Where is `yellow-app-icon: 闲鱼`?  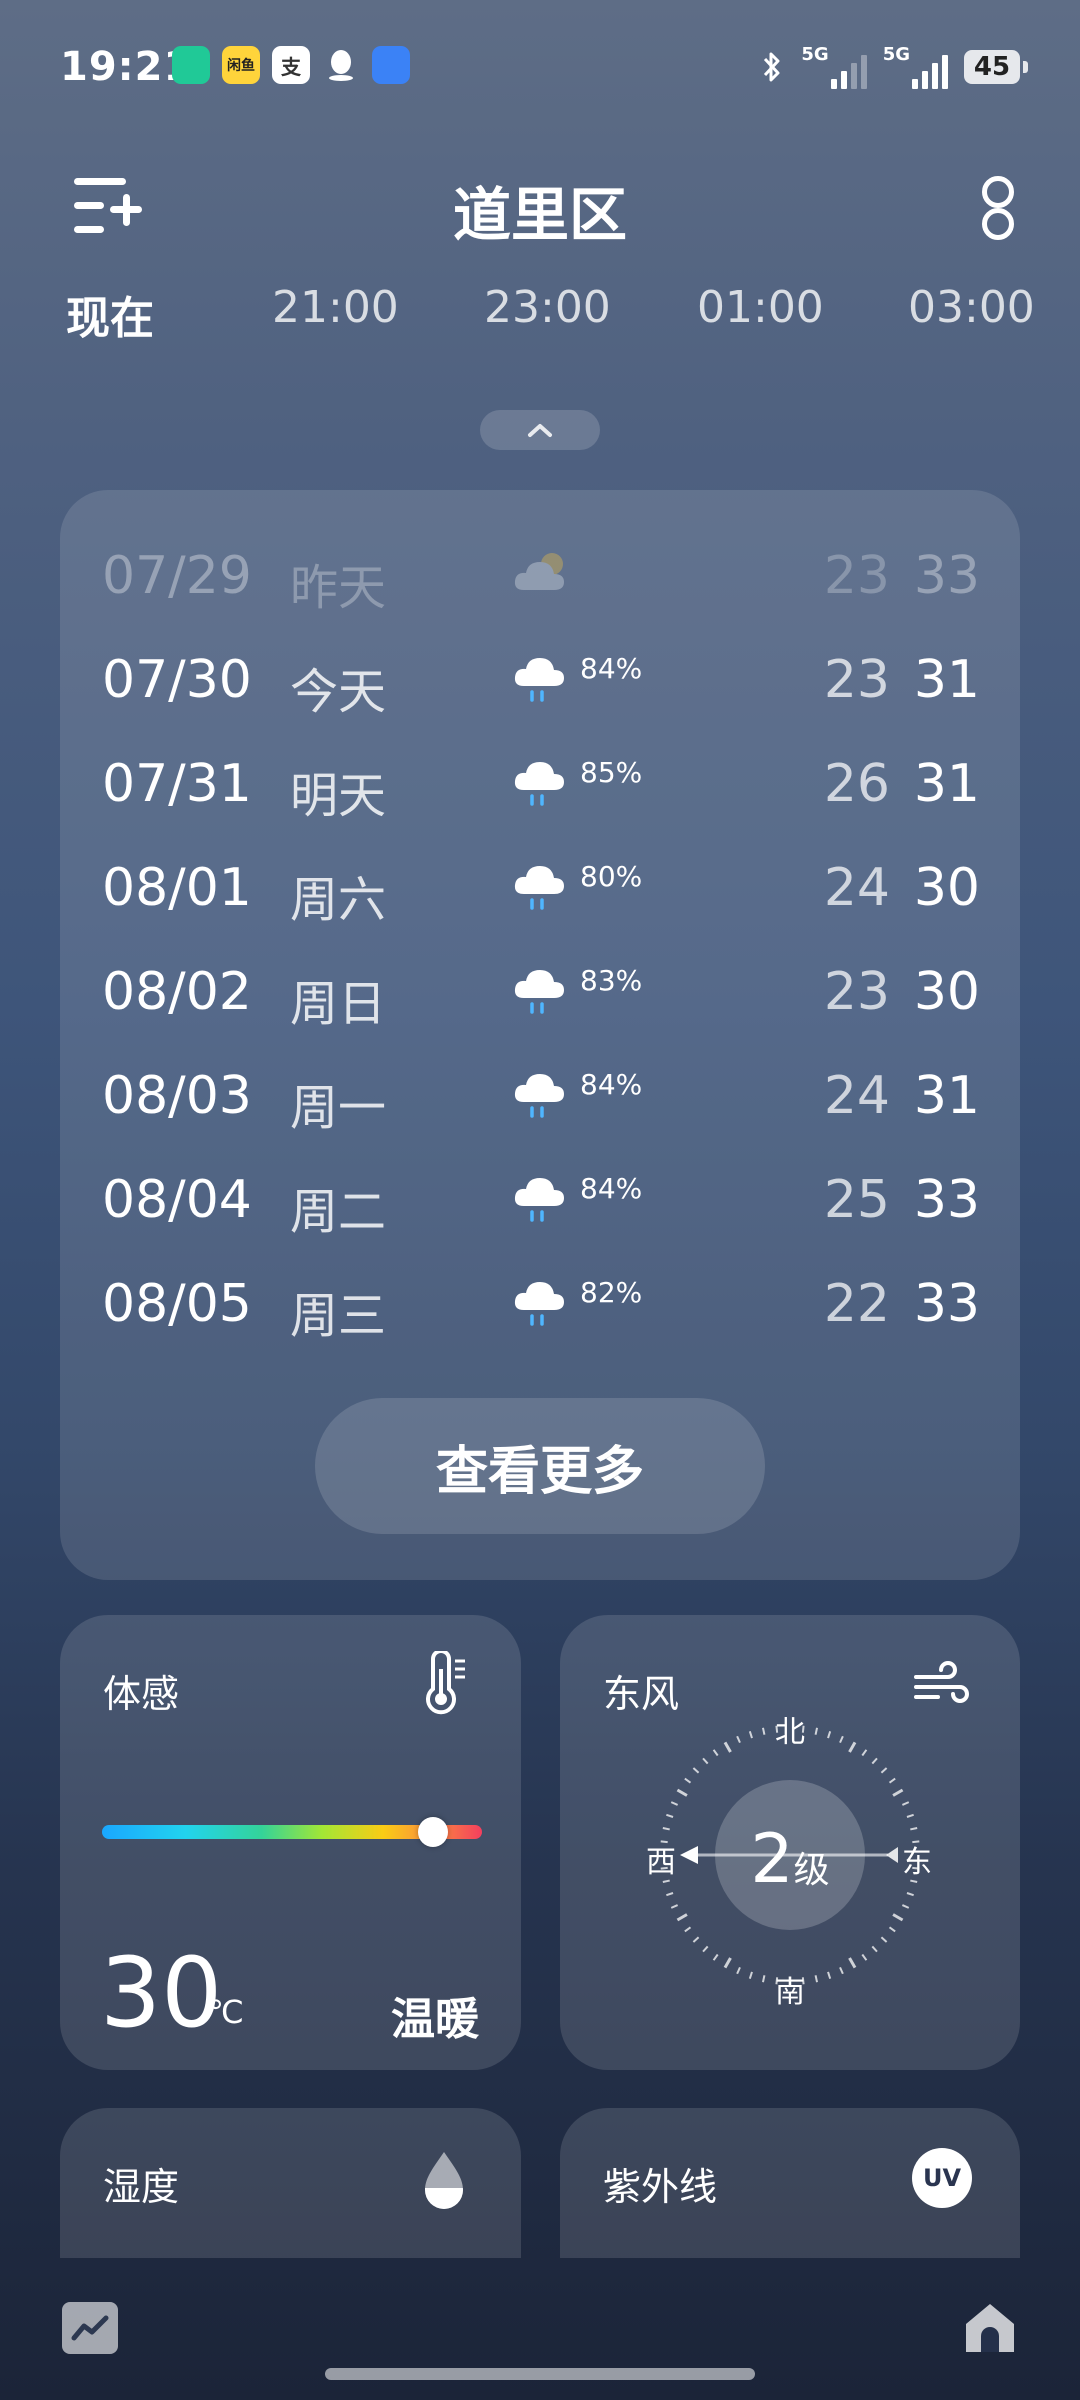 yellow-app-icon: 闲鱼 is located at coordinates (241, 65).